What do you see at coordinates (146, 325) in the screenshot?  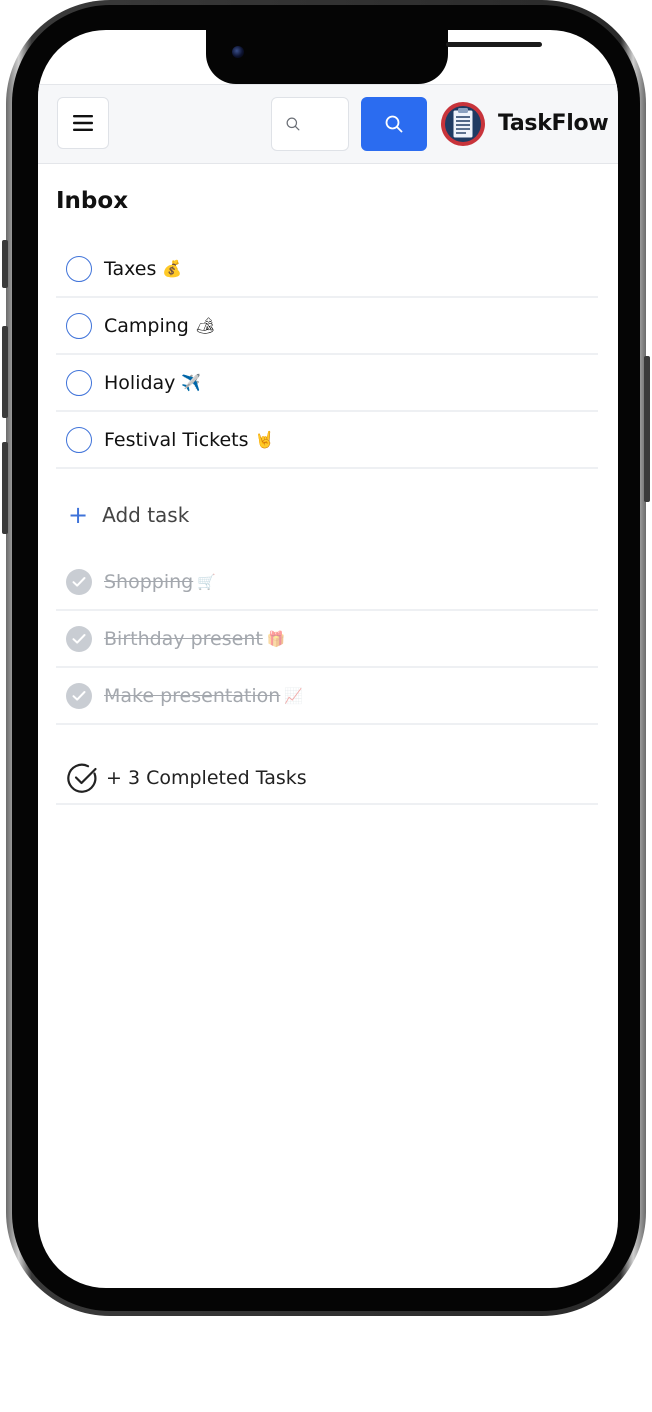 I see `task-label: Camping` at bounding box center [146, 325].